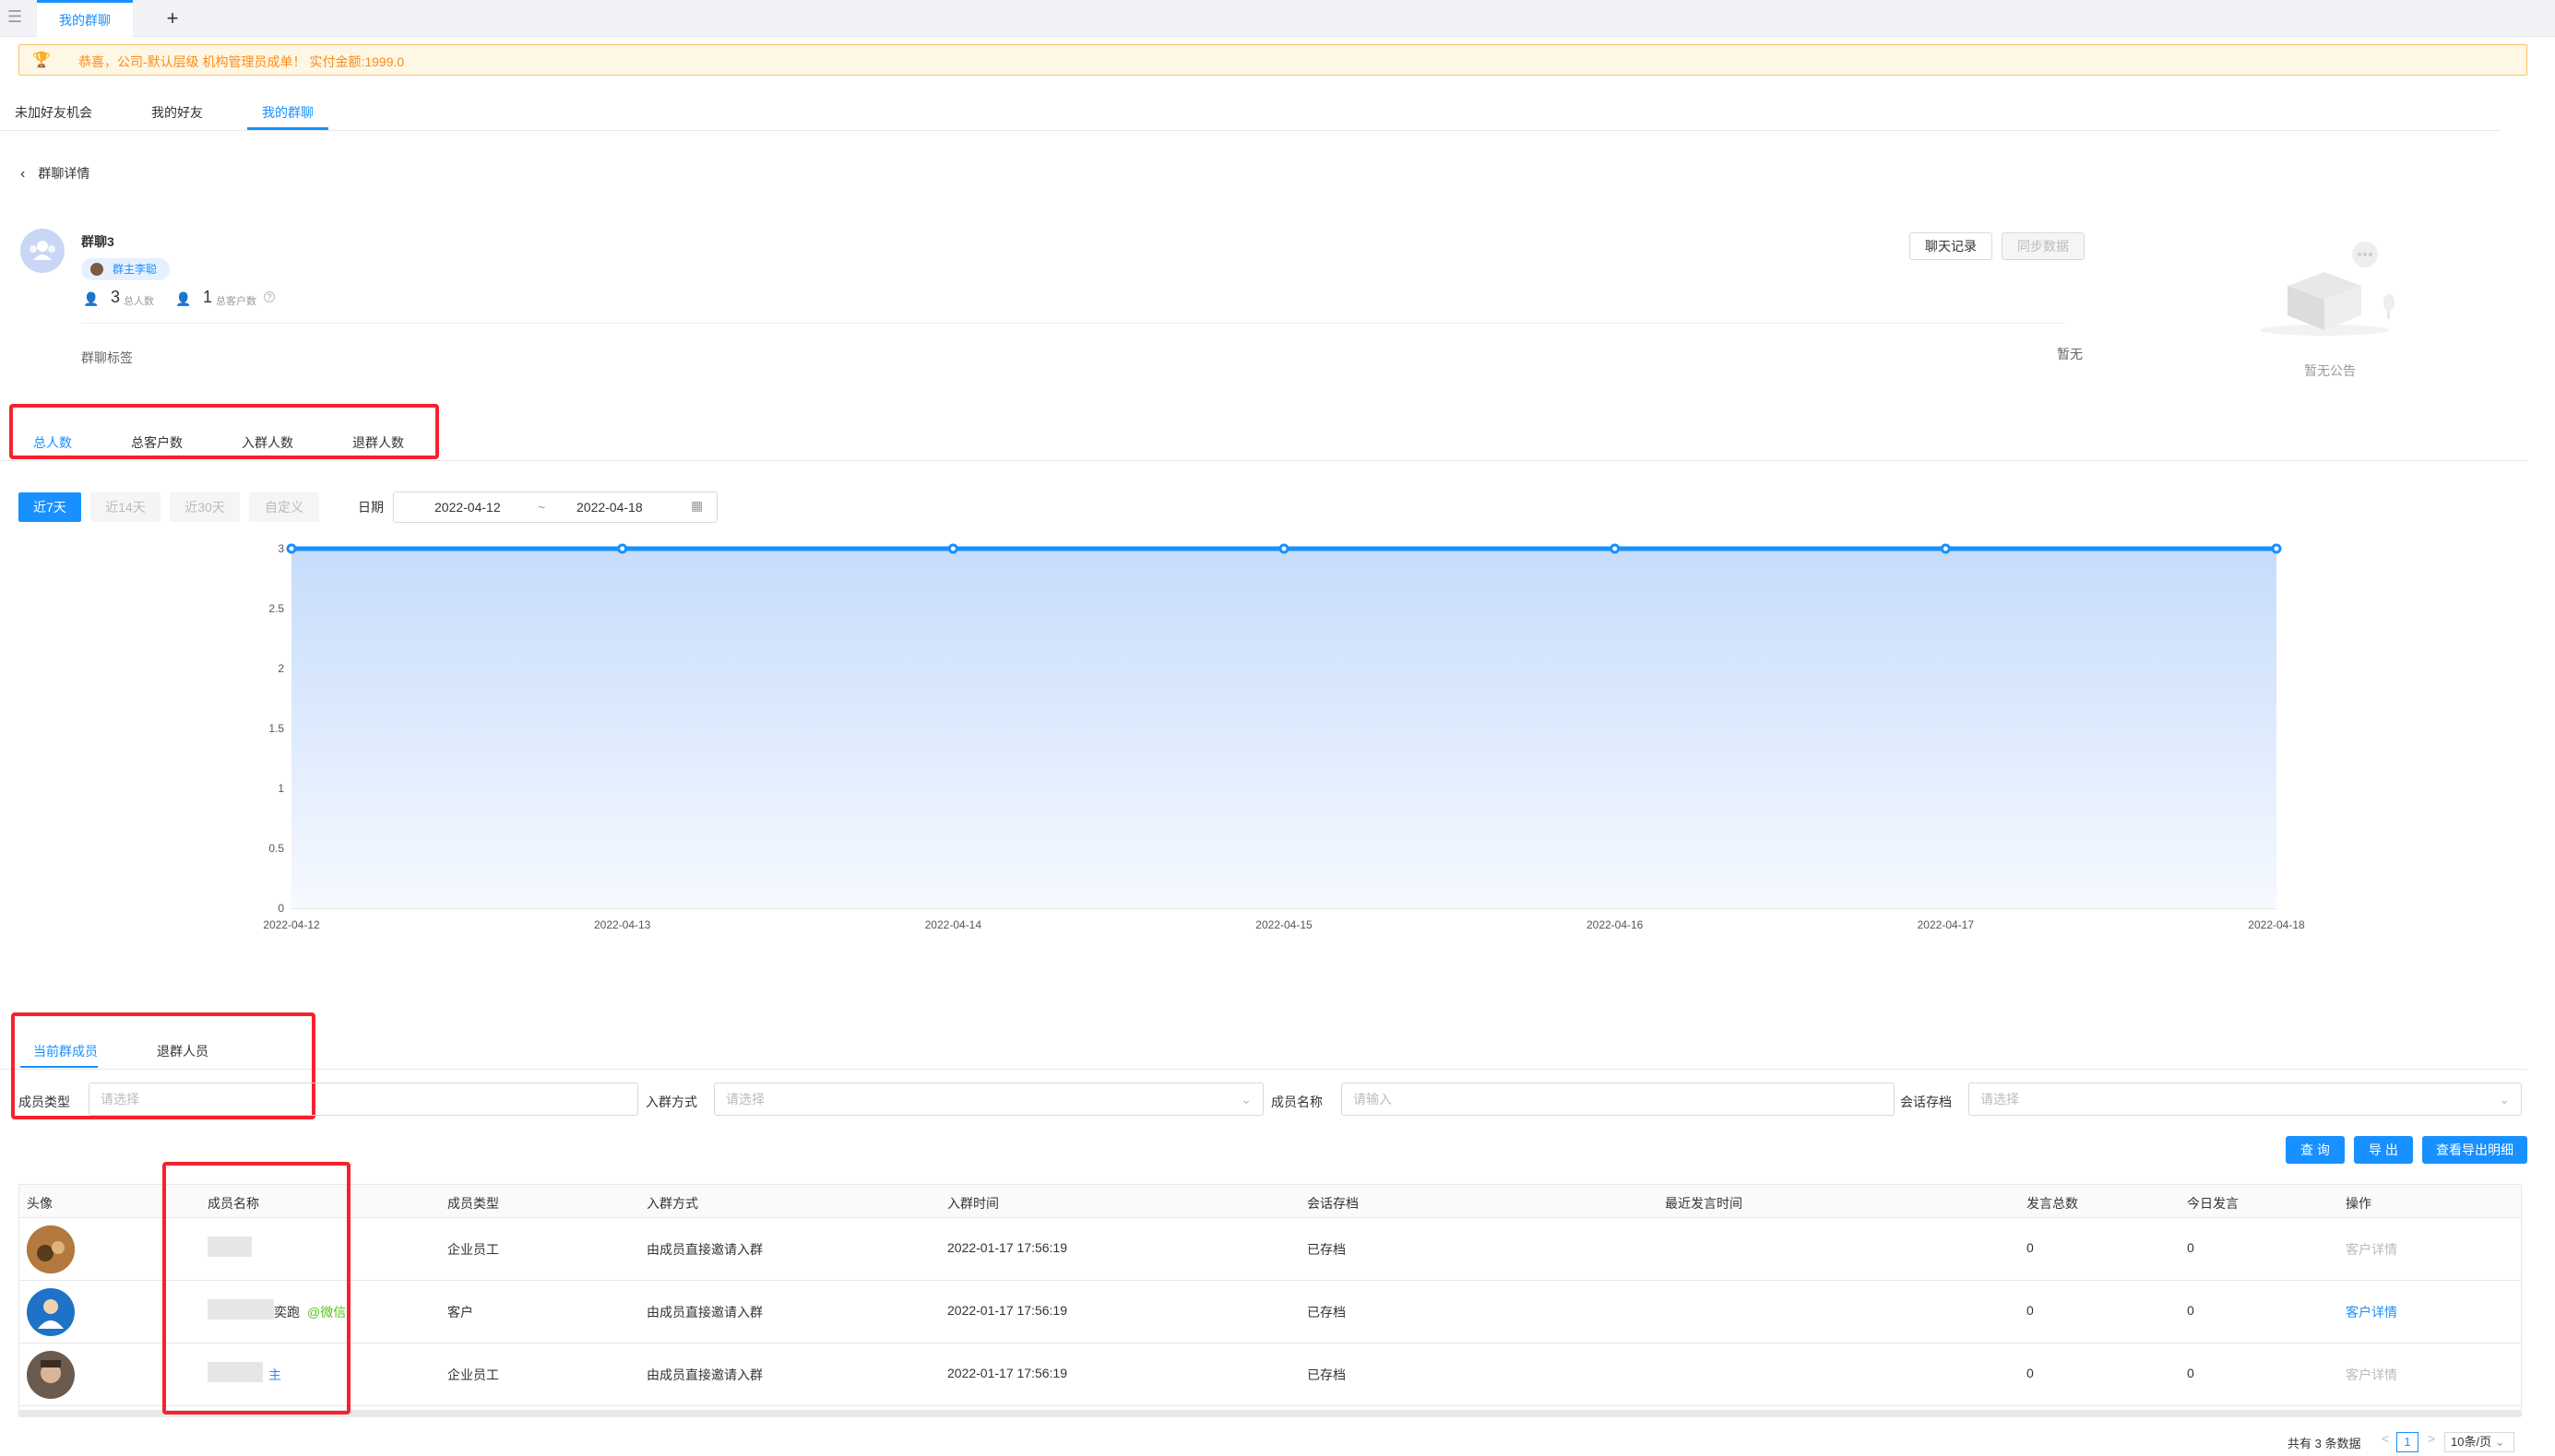  Describe the element at coordinates (1947, 924) in the screenshot. I see `x-tick-label: 2022-04-17` at that location.